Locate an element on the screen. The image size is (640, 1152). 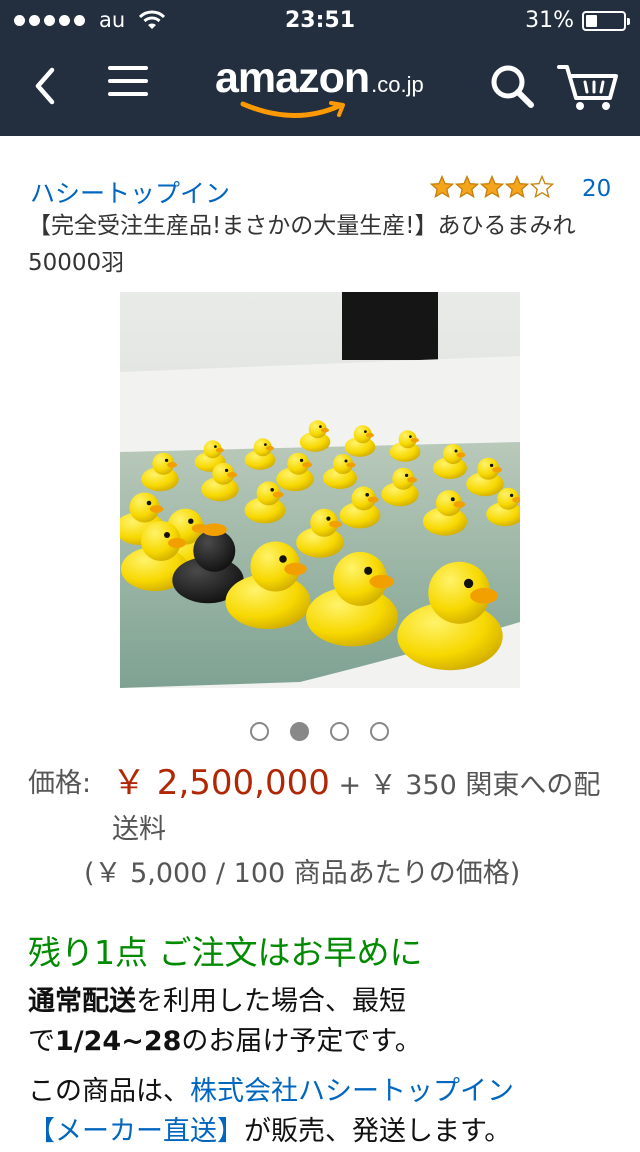
image-pager is located at coordinates (319, 731).